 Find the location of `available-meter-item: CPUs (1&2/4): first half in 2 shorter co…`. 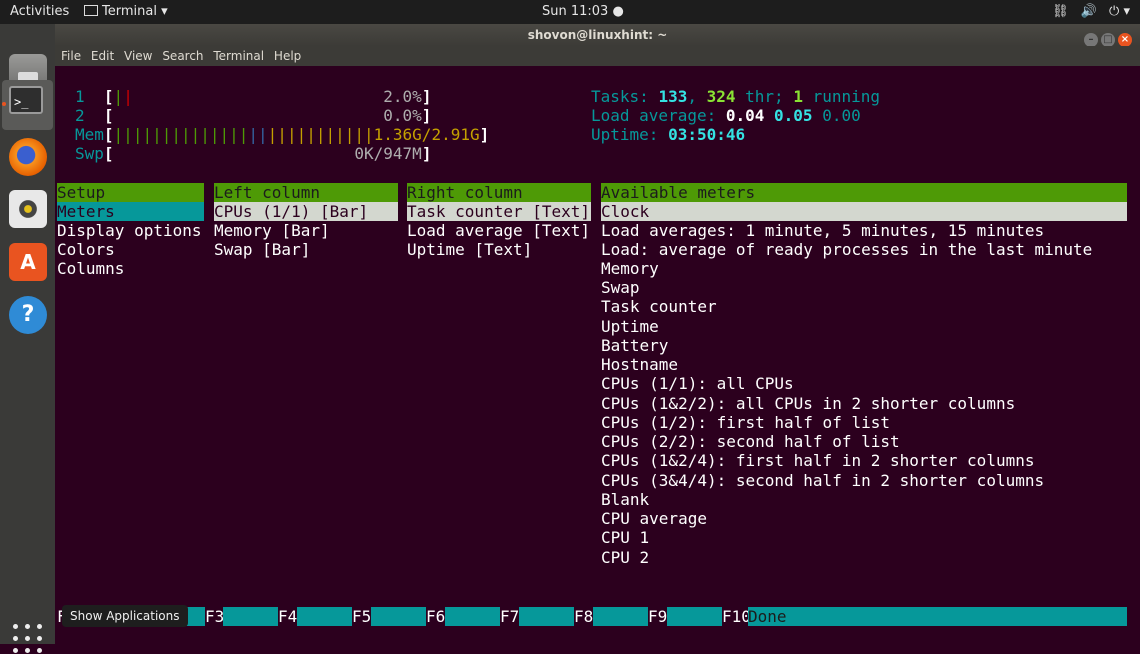

available-meter-item: CPUs (1&2/4): first half in 2 shorter co… is located at coordinates (817, 460).